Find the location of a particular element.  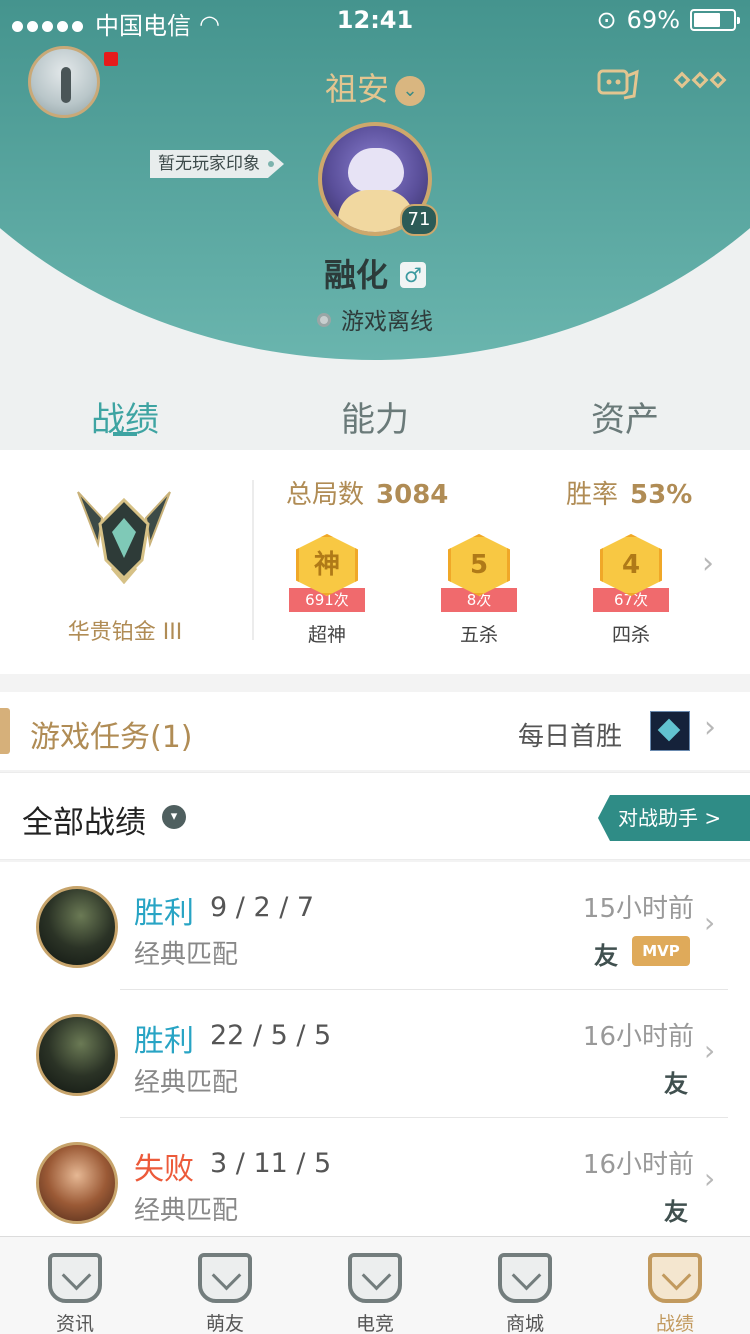

bottom-navigation: 资讯 萌友 电竞 商城 战绩 is located at coordinates (375, 1285).